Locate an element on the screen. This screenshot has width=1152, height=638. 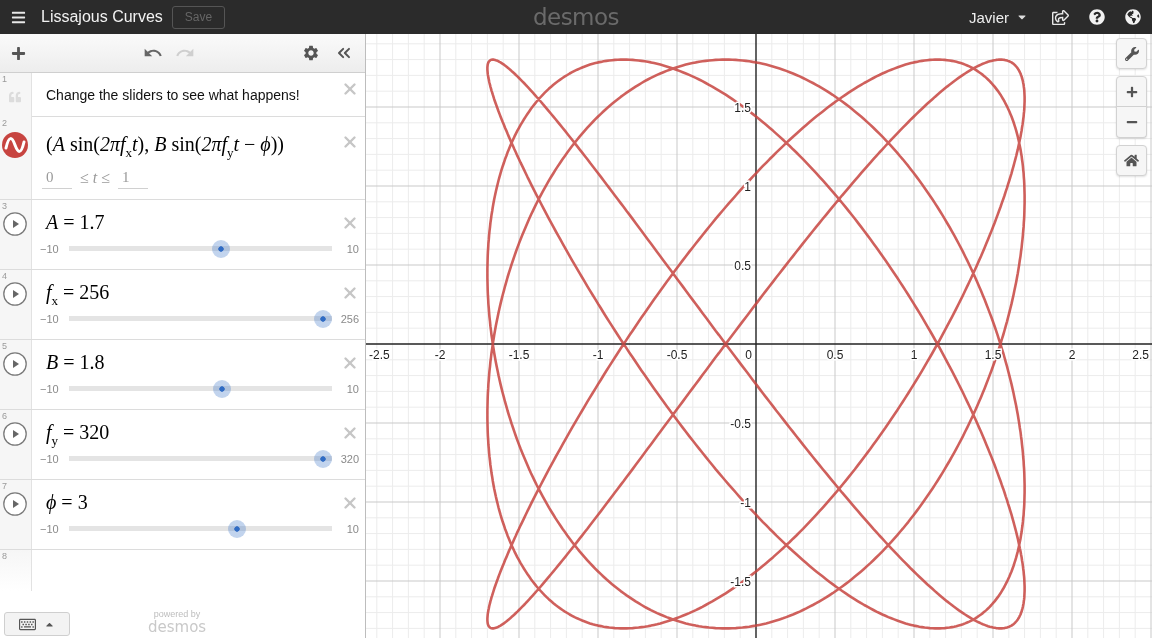
axis-tick-label: -1 is located at coordinates (598, 355).